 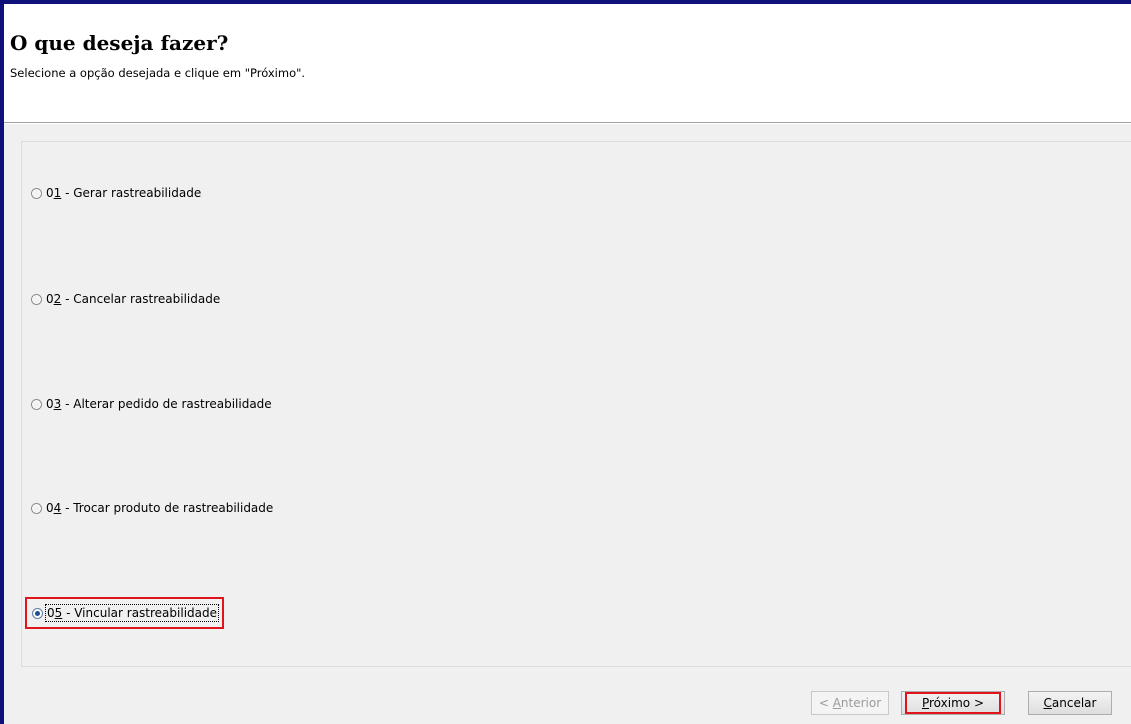 I want to click on page-title: O que deseja fazer?, so click(x=119, y=43).